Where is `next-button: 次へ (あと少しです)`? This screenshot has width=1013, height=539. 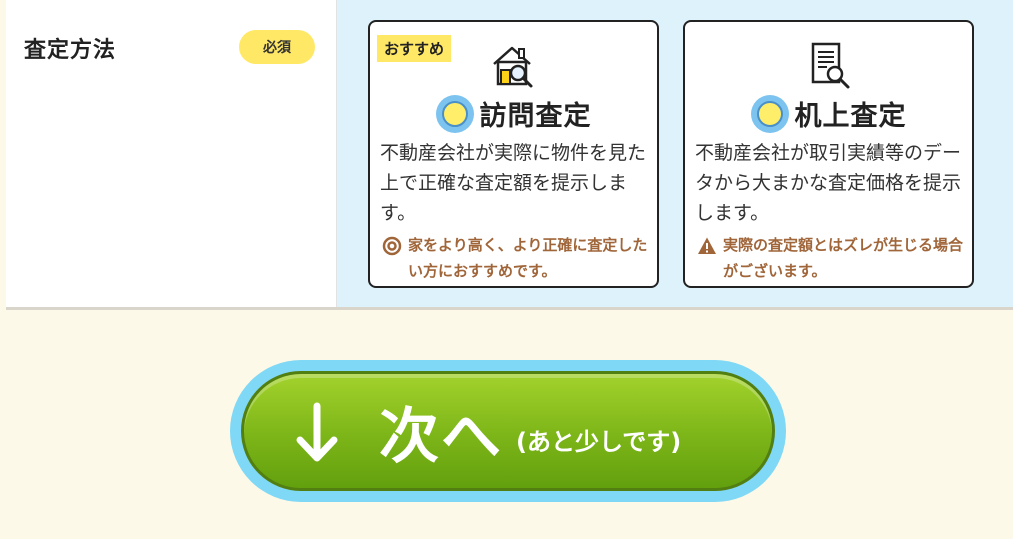 next-button: 次へ (あと少しです) is located at coordinates (508, 431).